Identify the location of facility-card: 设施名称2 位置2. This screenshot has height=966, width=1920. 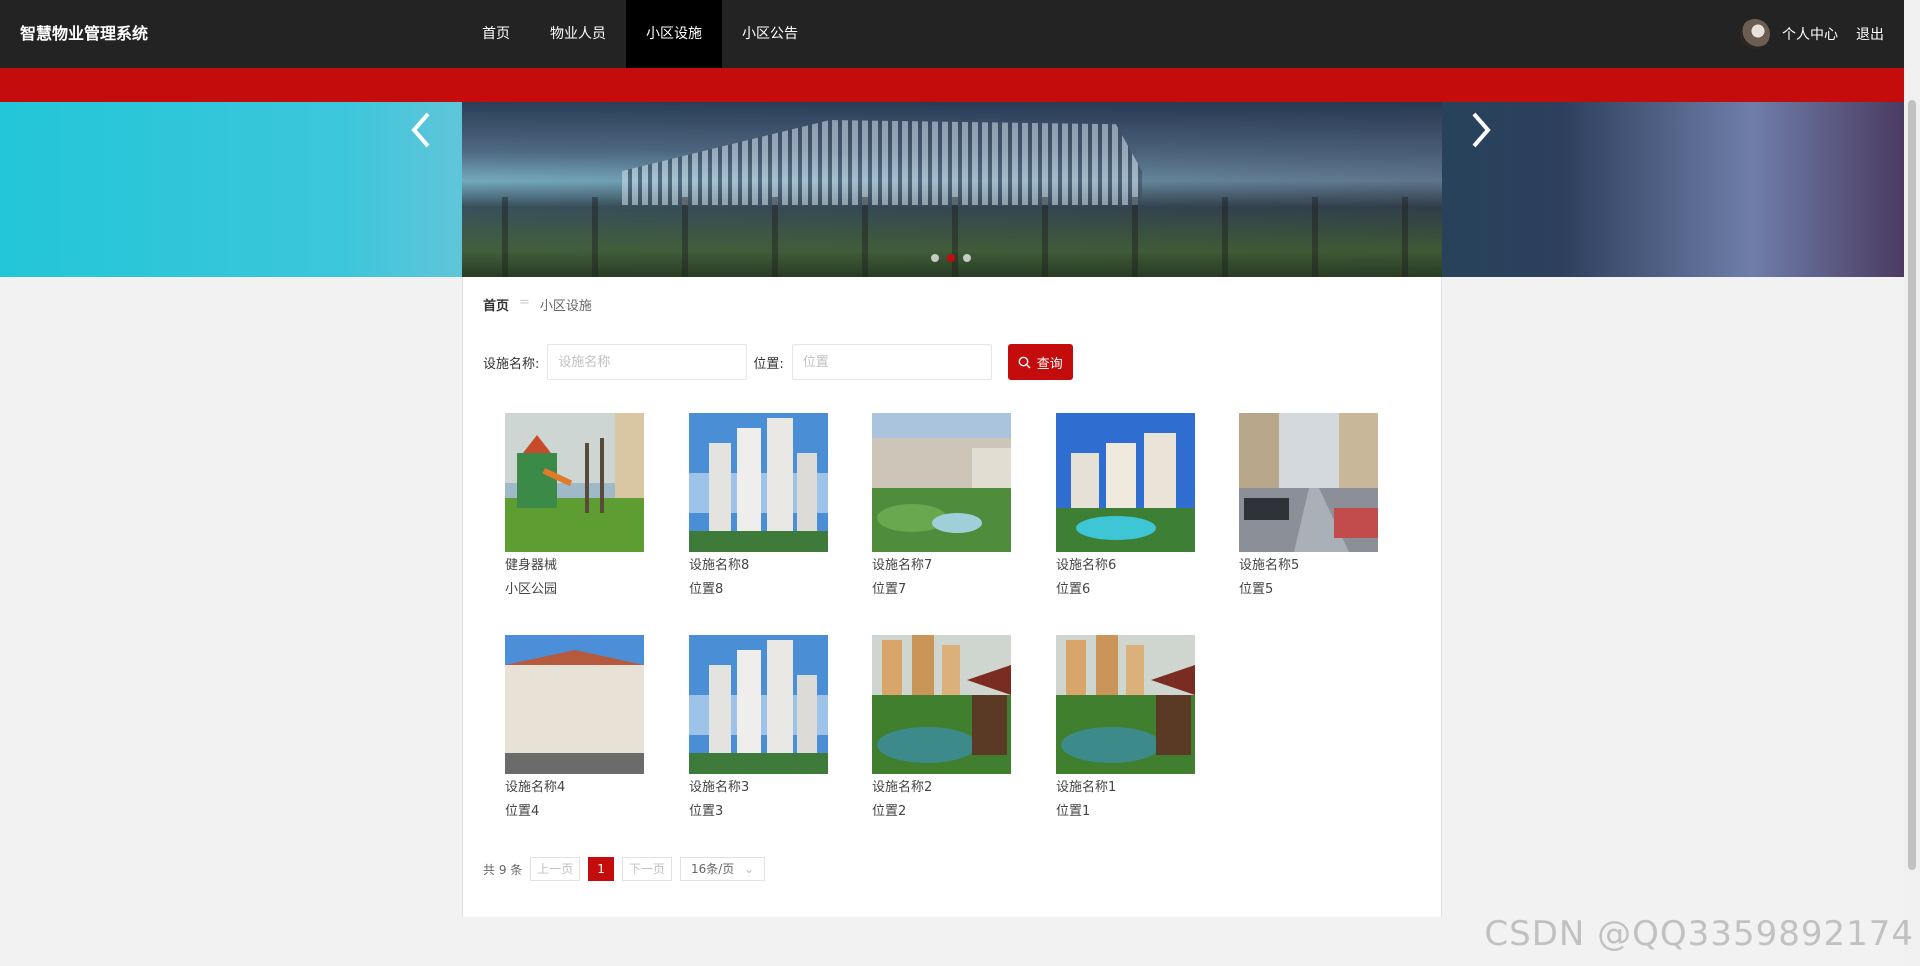
(942, 727).